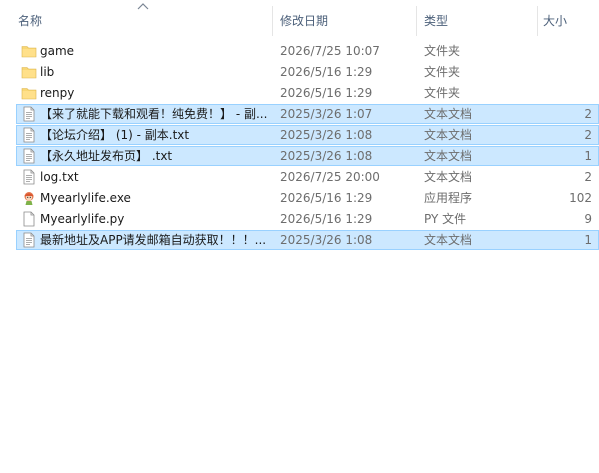  What do you see at coordinates (47, 72) in the screenshot?
I see `file-name: lib` at bounding box center [47, 72].